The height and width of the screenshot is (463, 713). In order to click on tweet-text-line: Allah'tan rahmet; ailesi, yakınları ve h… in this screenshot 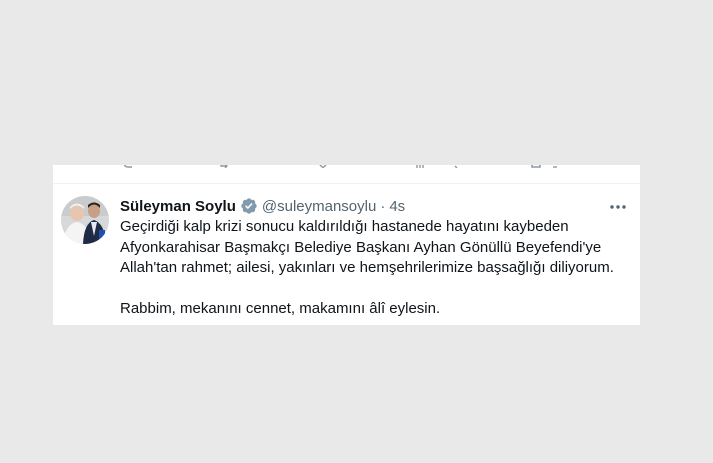, I will do `click(367, 267)`.